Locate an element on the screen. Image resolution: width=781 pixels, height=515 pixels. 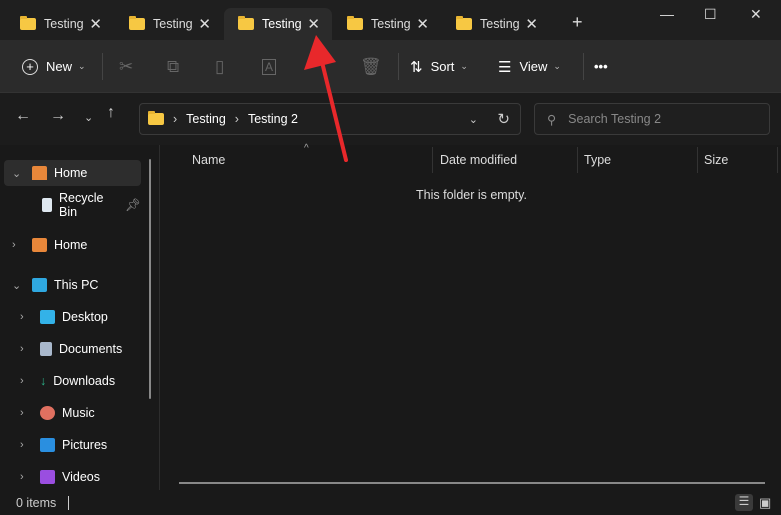
recycle-bin-icon is located at coordinates (47, 205).